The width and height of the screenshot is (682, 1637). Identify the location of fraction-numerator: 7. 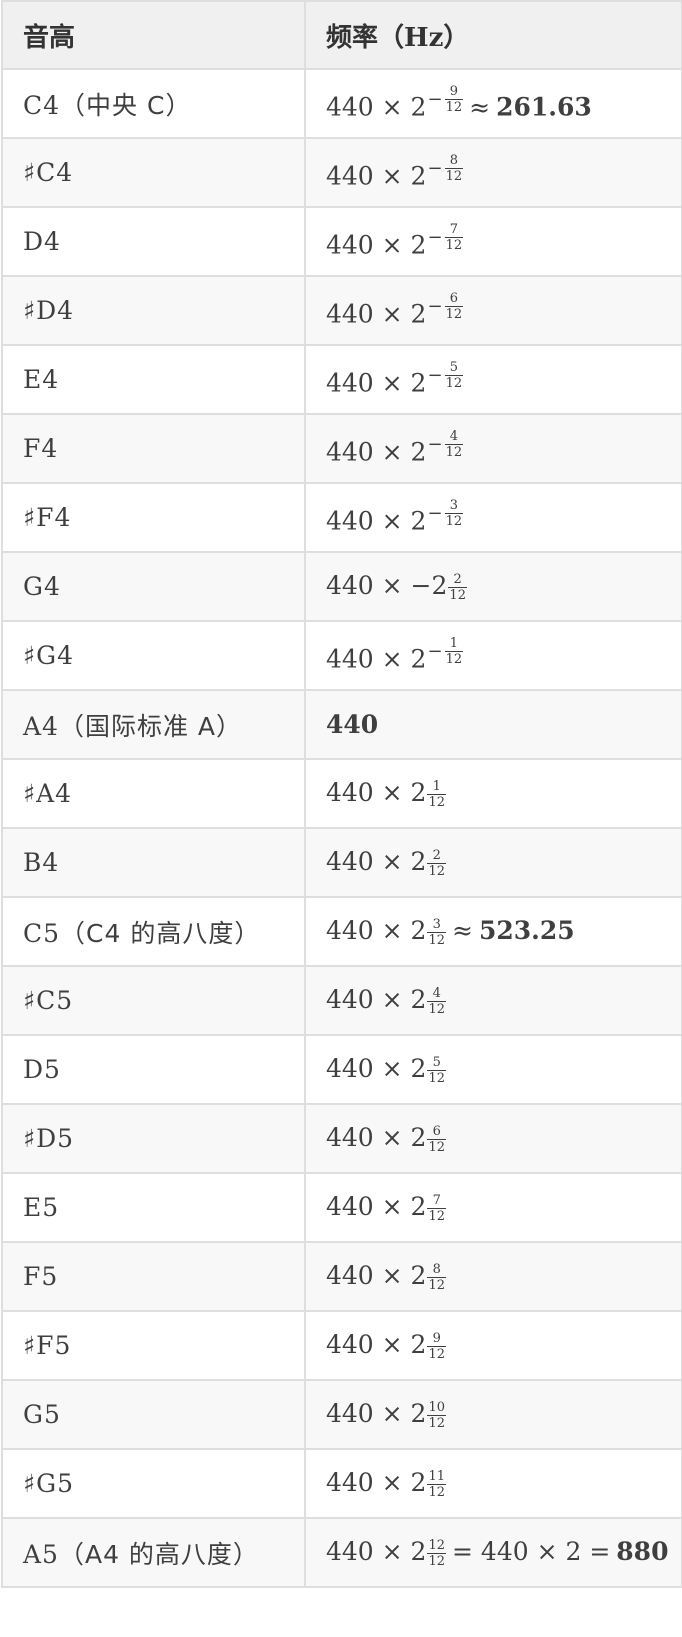
(436, 1200).